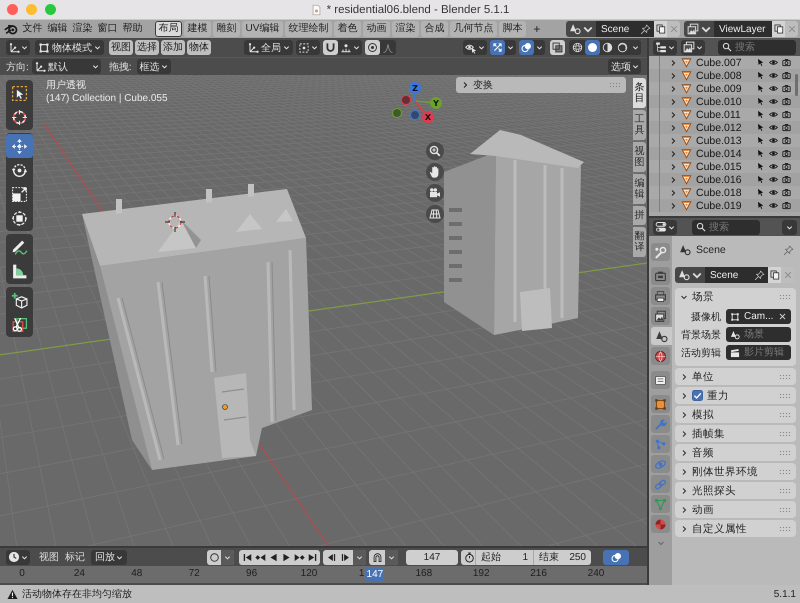 This screenshot has height=603, width=800. Describe the element at coordinates (247, 557) in the screenshot. I see `jump-to-start-icon` at that location.